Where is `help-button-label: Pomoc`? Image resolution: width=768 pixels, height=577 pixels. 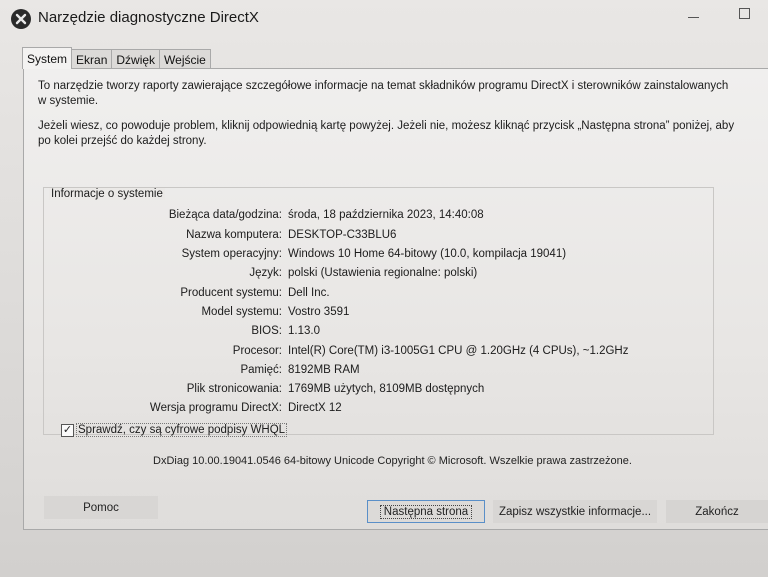
help-button-label: Pomoc is located at coordinates (101, 507).